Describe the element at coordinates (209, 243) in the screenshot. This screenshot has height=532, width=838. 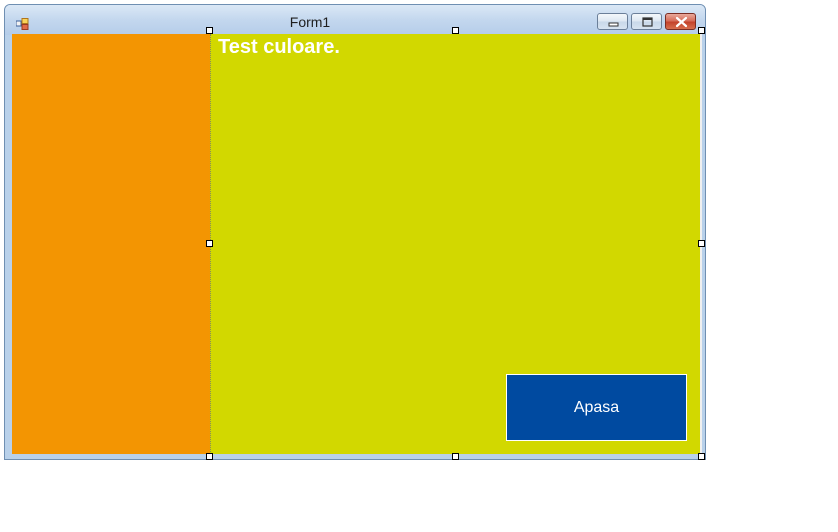
I see `resize-handle-left` at that location.